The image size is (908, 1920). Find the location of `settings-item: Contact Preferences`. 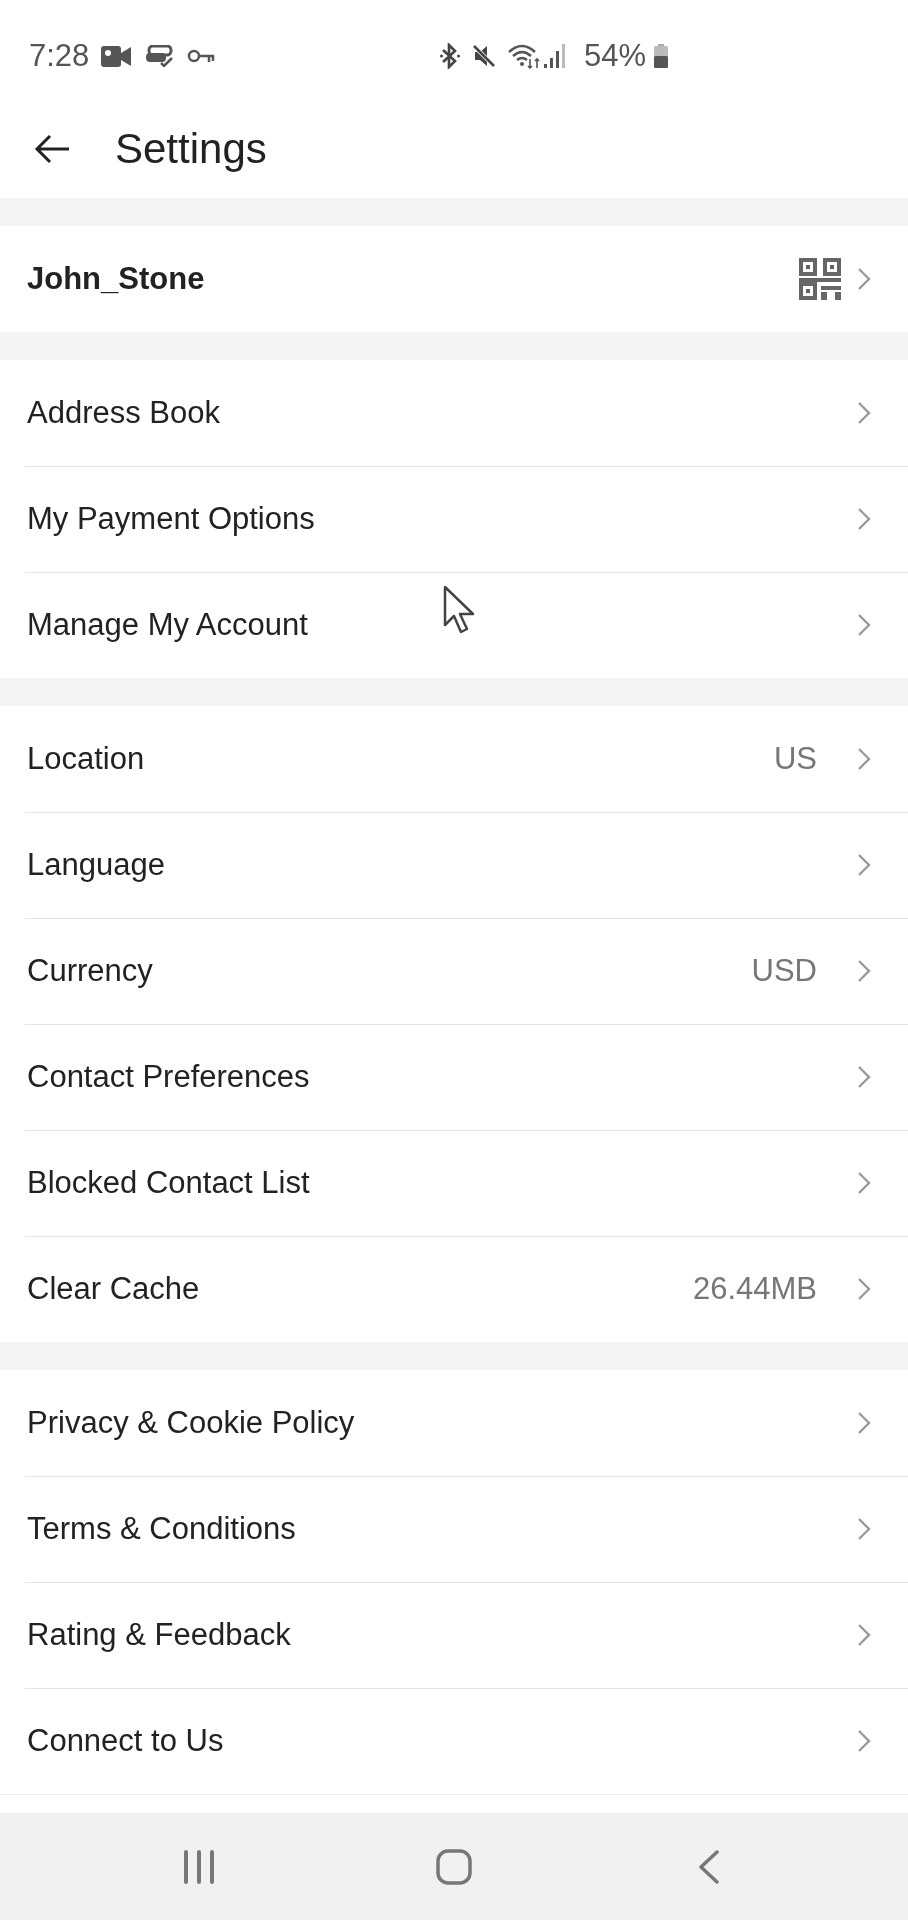

settings-item: Contact Preferences is located at coordinates (454, 1077).